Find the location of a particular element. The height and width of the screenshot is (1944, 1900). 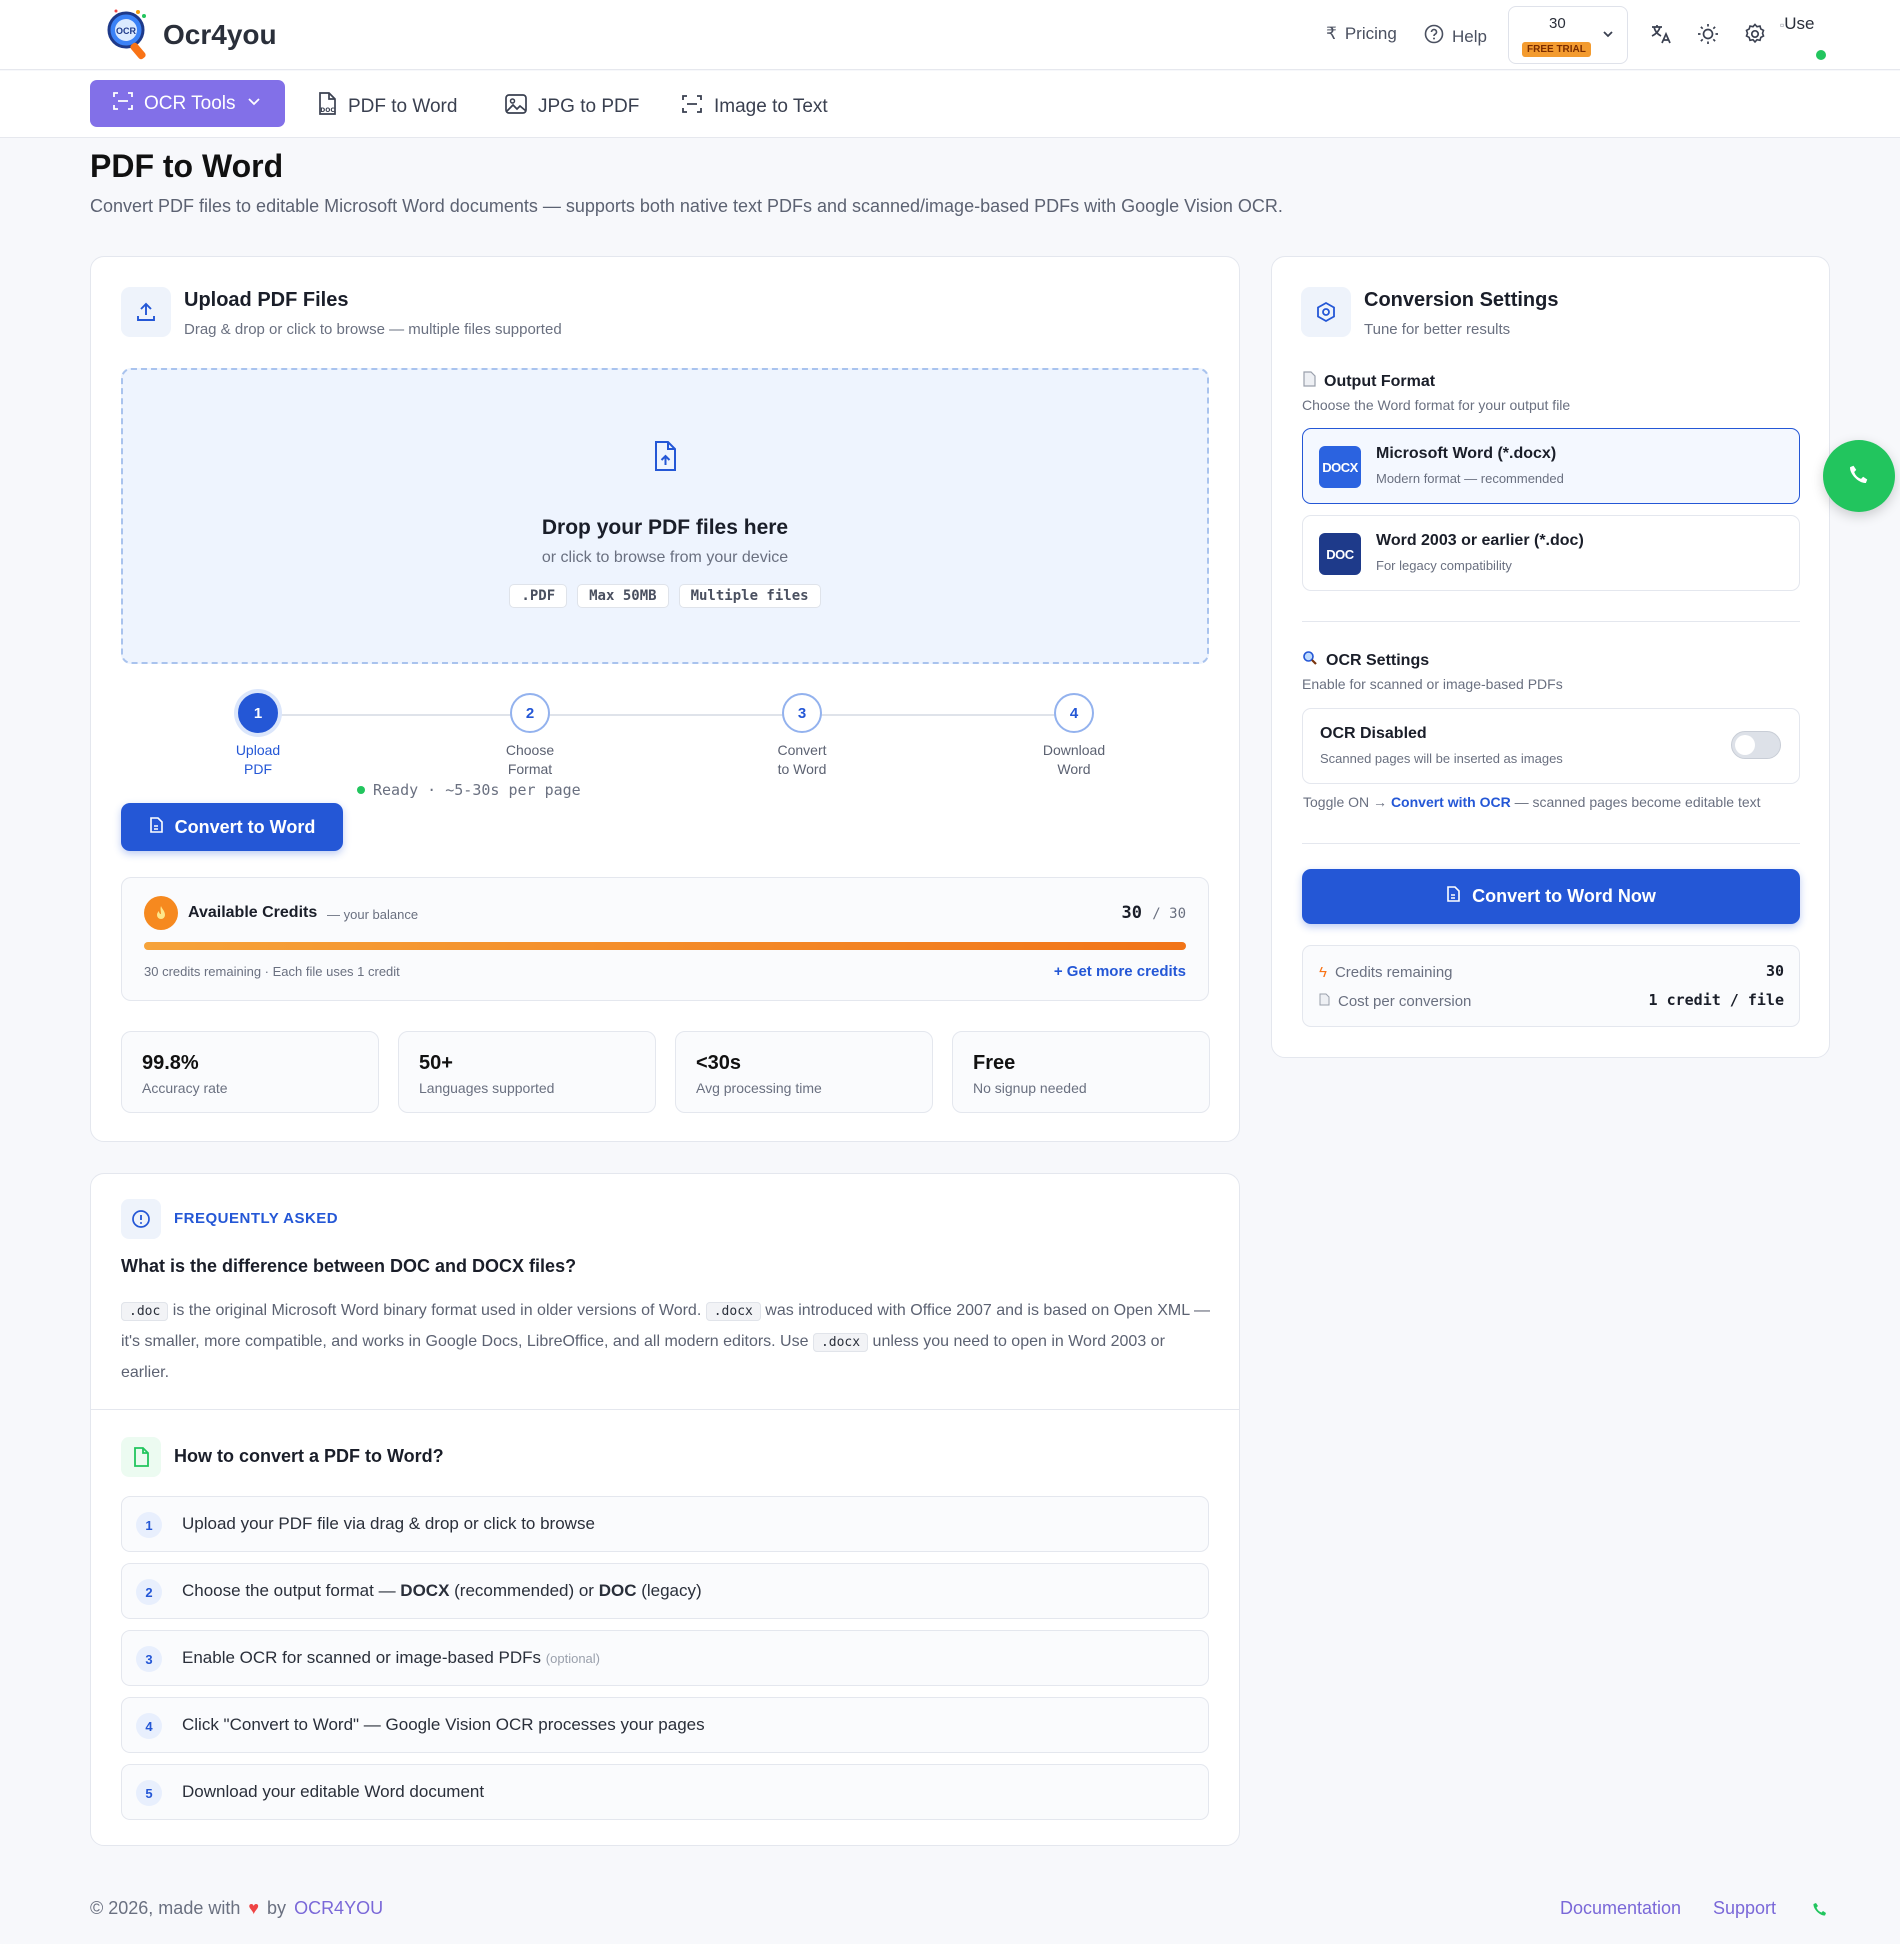

documentation-link: Documentation is located at coordinates (1620, 1908).